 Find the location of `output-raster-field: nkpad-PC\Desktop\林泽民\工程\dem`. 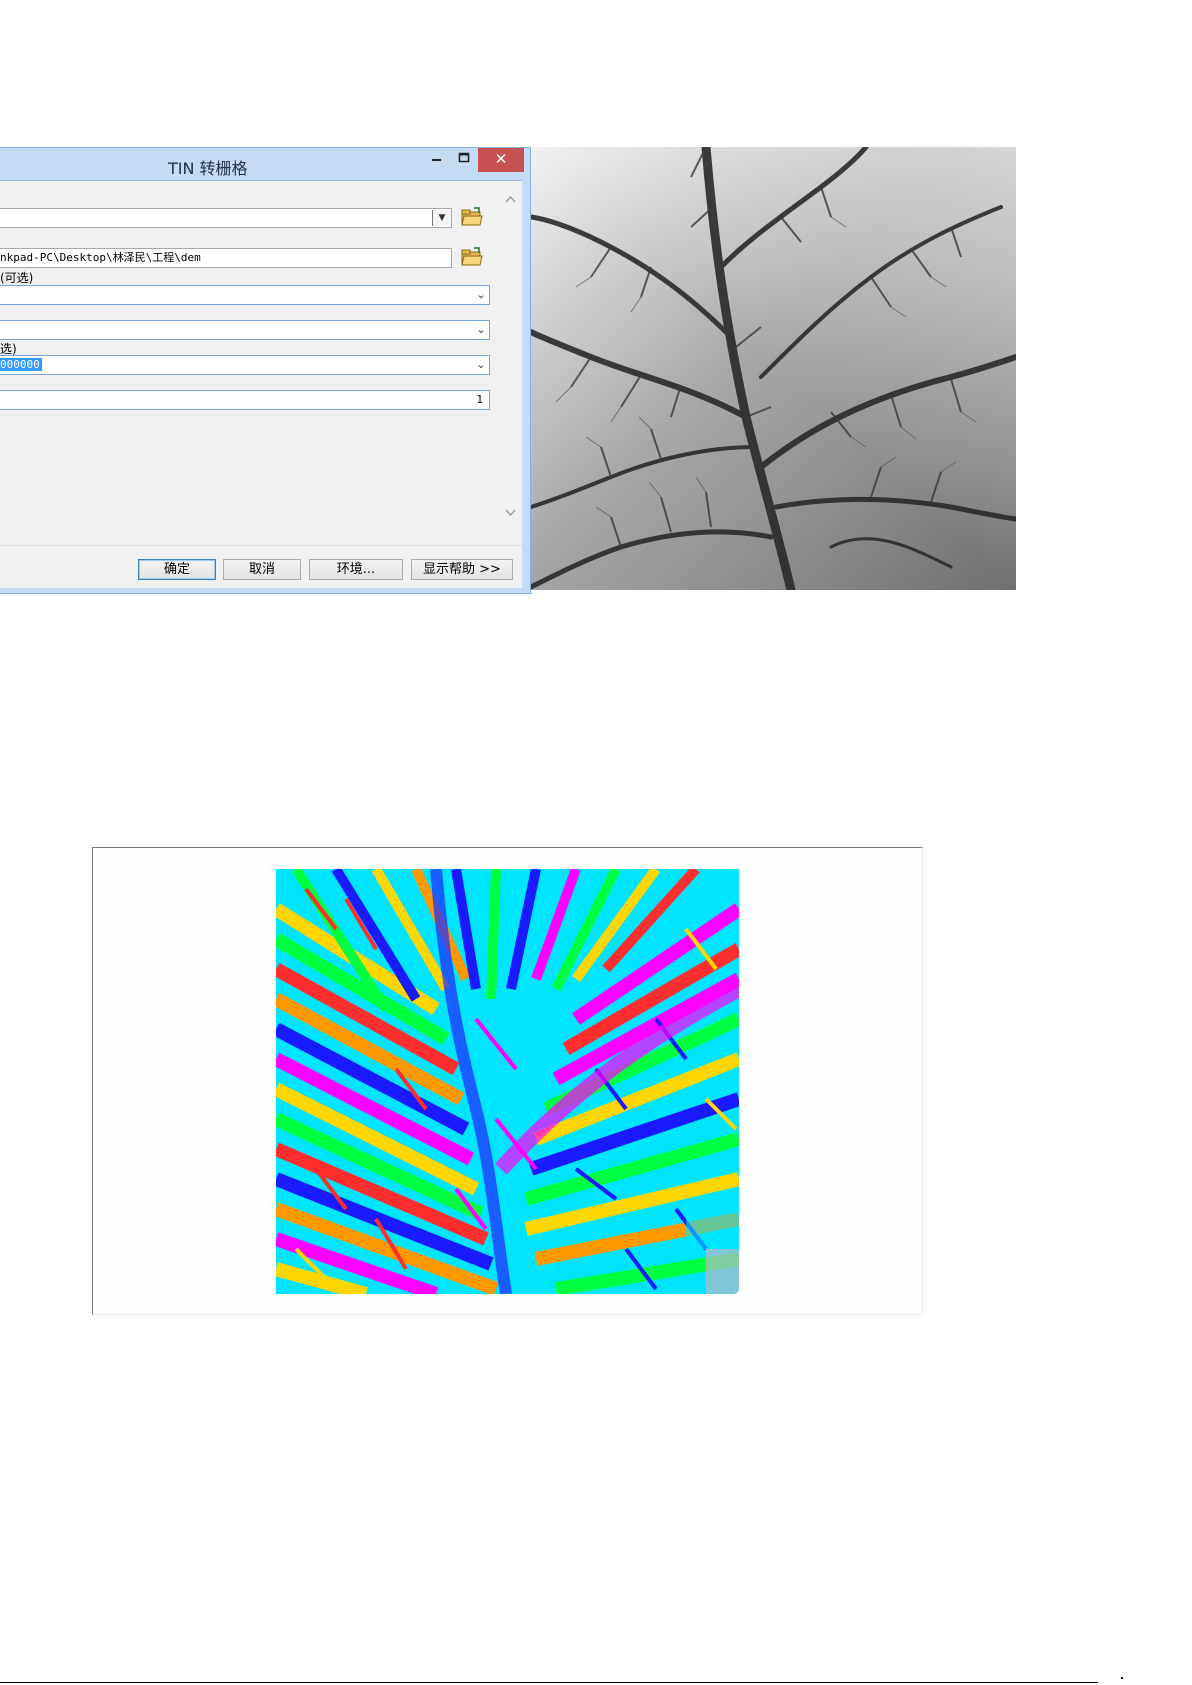

output-raster-field: nkpad-PC\Desktop\林泽民\工程\dem is located at coordinates (226, 258).